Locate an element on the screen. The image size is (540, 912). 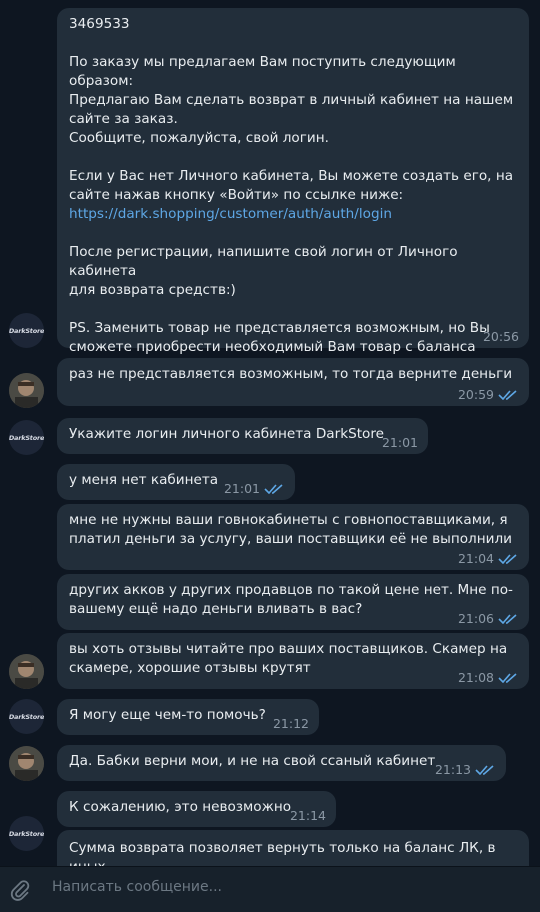
message-time: 21:08 is located at coordinates (475, 677).